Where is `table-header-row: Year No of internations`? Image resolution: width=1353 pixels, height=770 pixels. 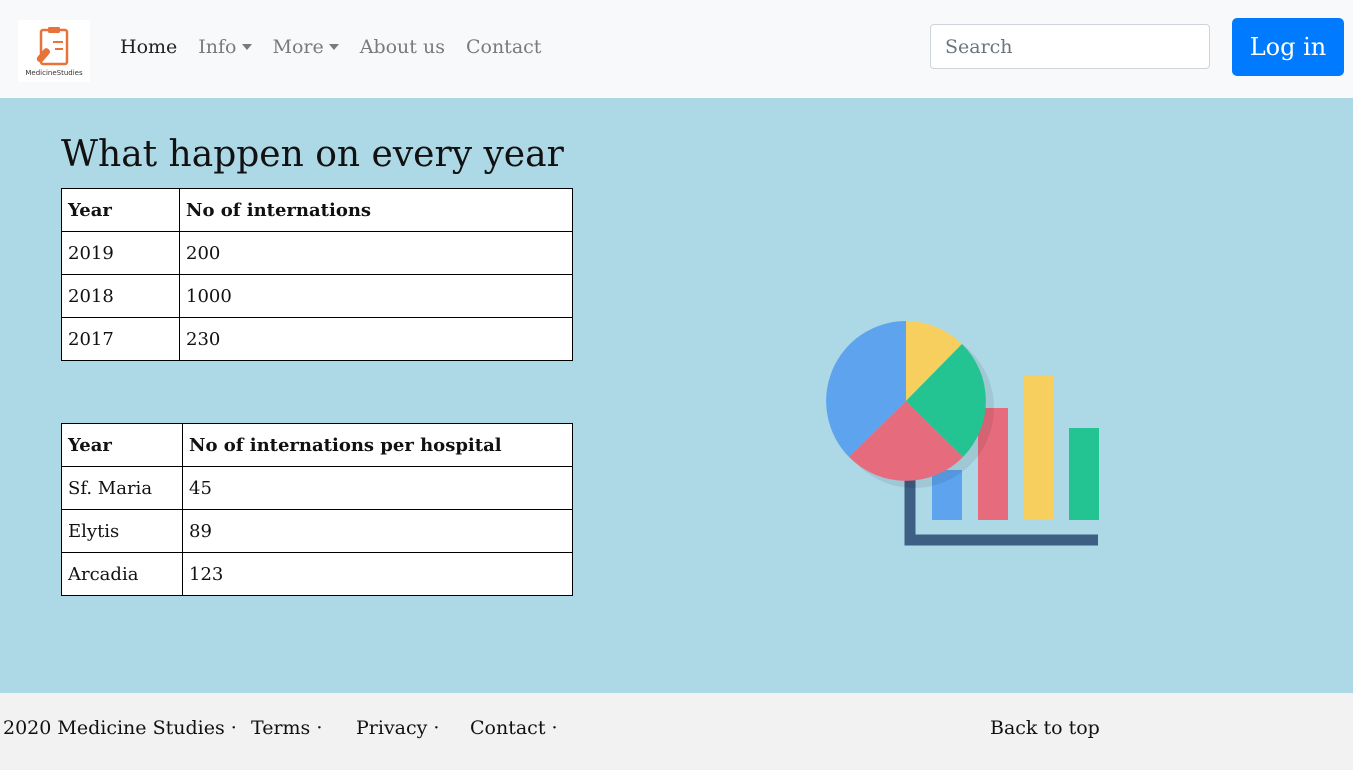
table-header-row: Year No of internations is located at coordinates (317, 210).